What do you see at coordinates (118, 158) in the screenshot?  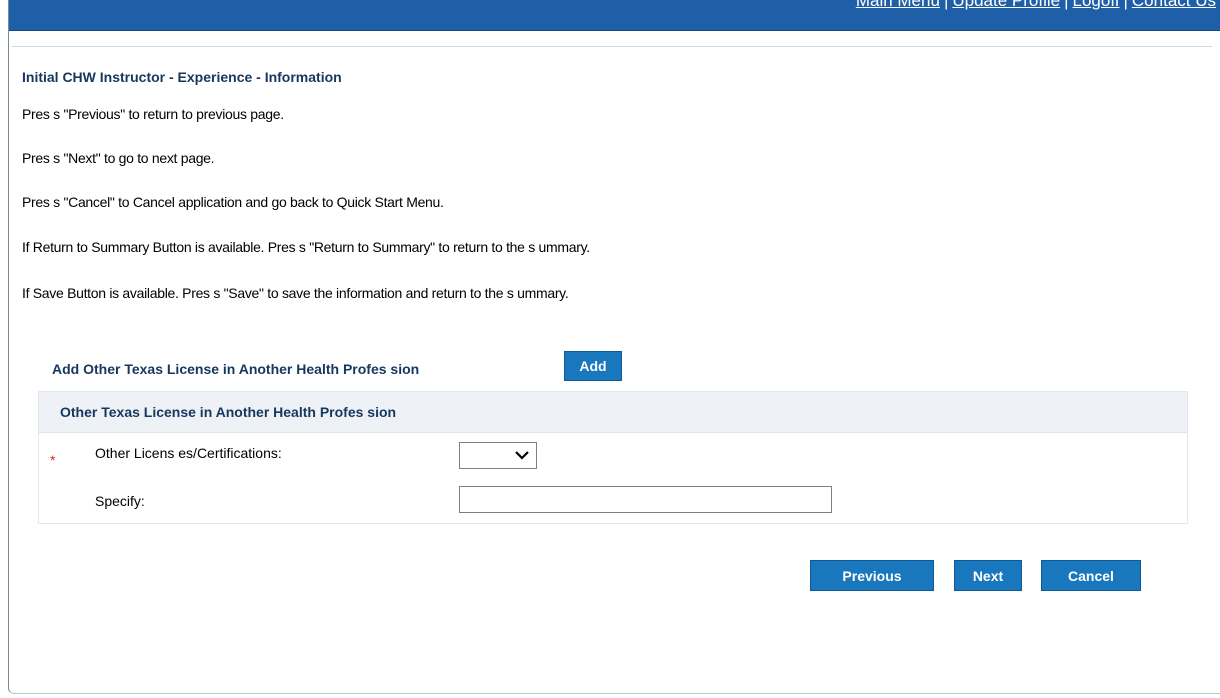 I see `instruction-next: Pres s "Next" to go to next page.` at bounding box center [118, 158].